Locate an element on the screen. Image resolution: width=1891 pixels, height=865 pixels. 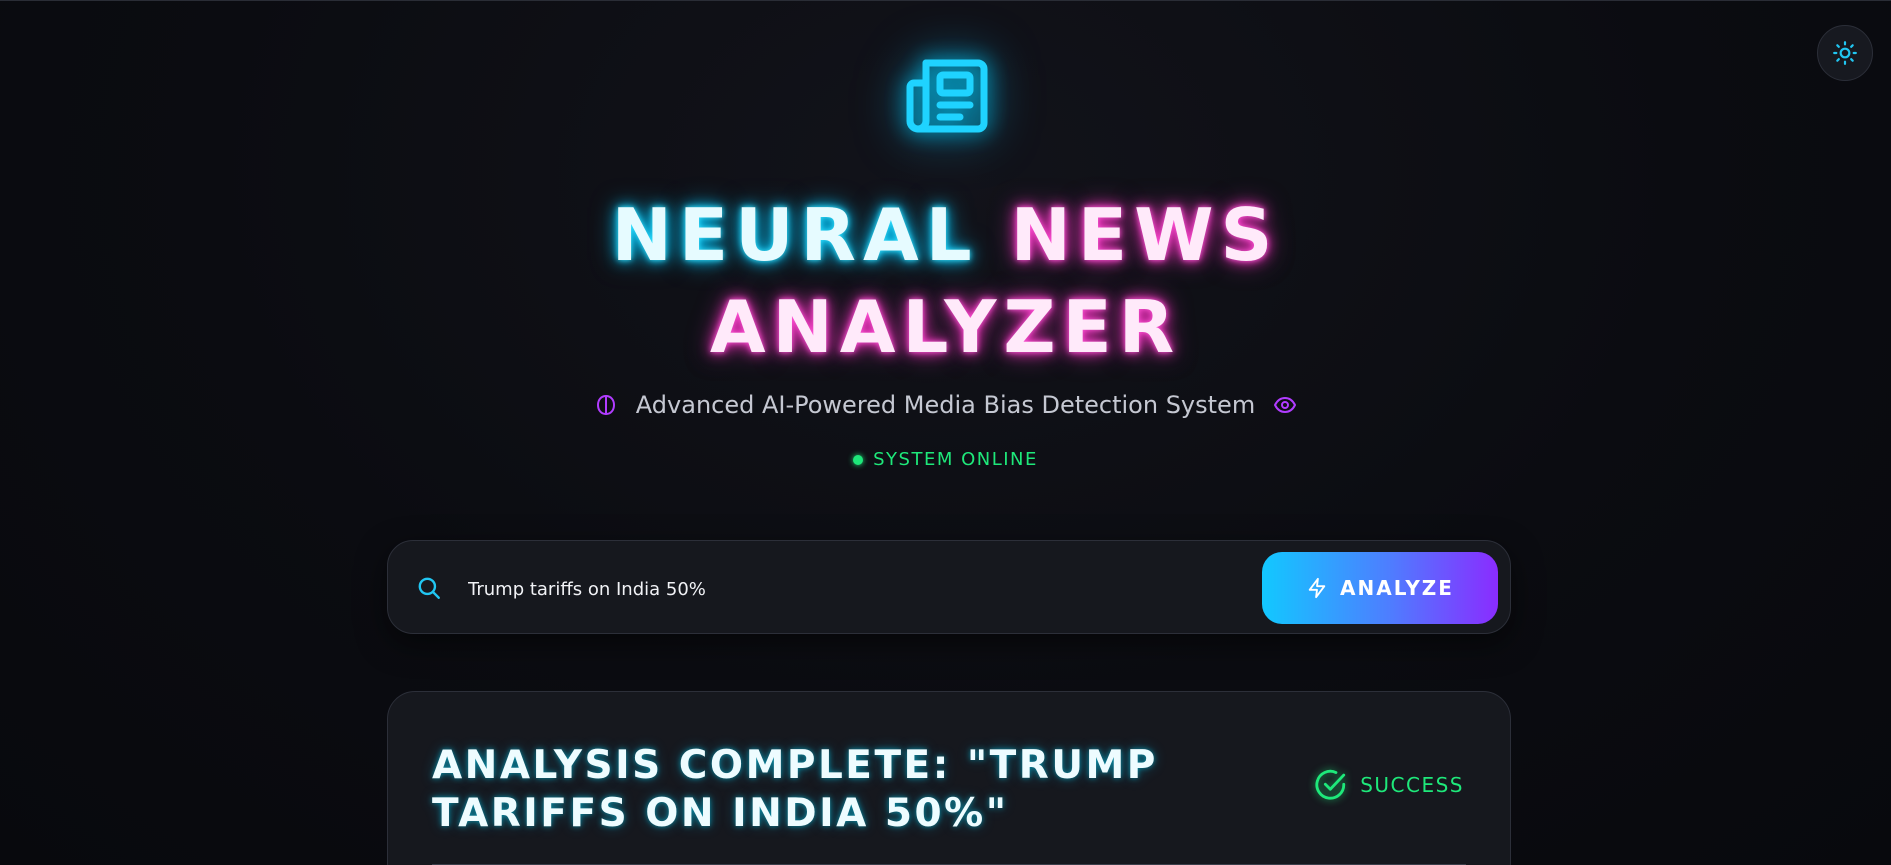
title-word-neural: NEURAL is located at coordinates (795, 235).